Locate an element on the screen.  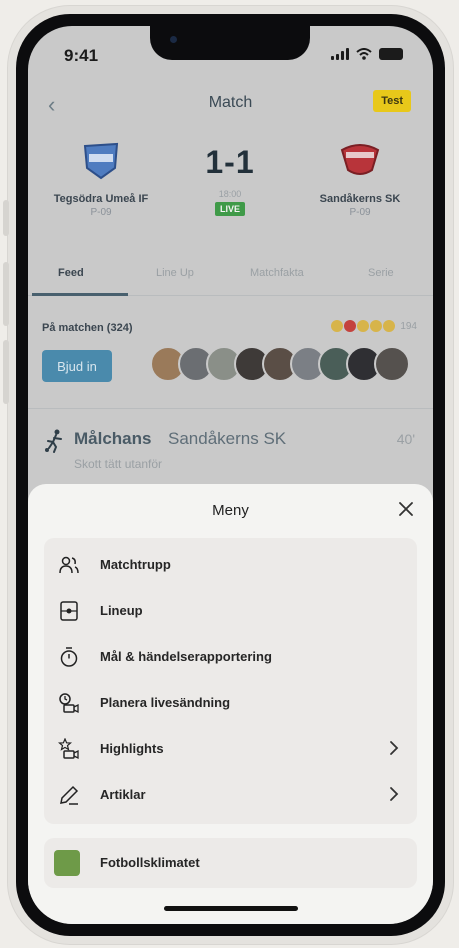
signal-icon is located at coordinates (340, 54).